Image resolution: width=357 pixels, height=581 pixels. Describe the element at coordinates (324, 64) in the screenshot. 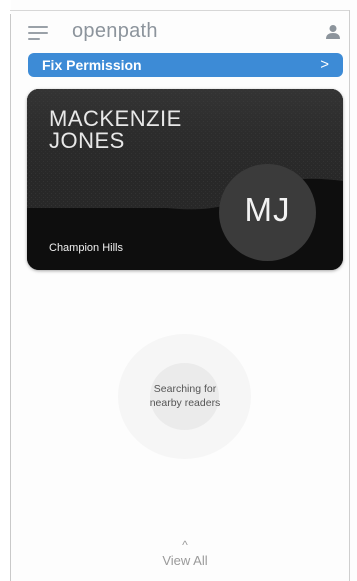

I see `chevron-right-icon: >` at that location.